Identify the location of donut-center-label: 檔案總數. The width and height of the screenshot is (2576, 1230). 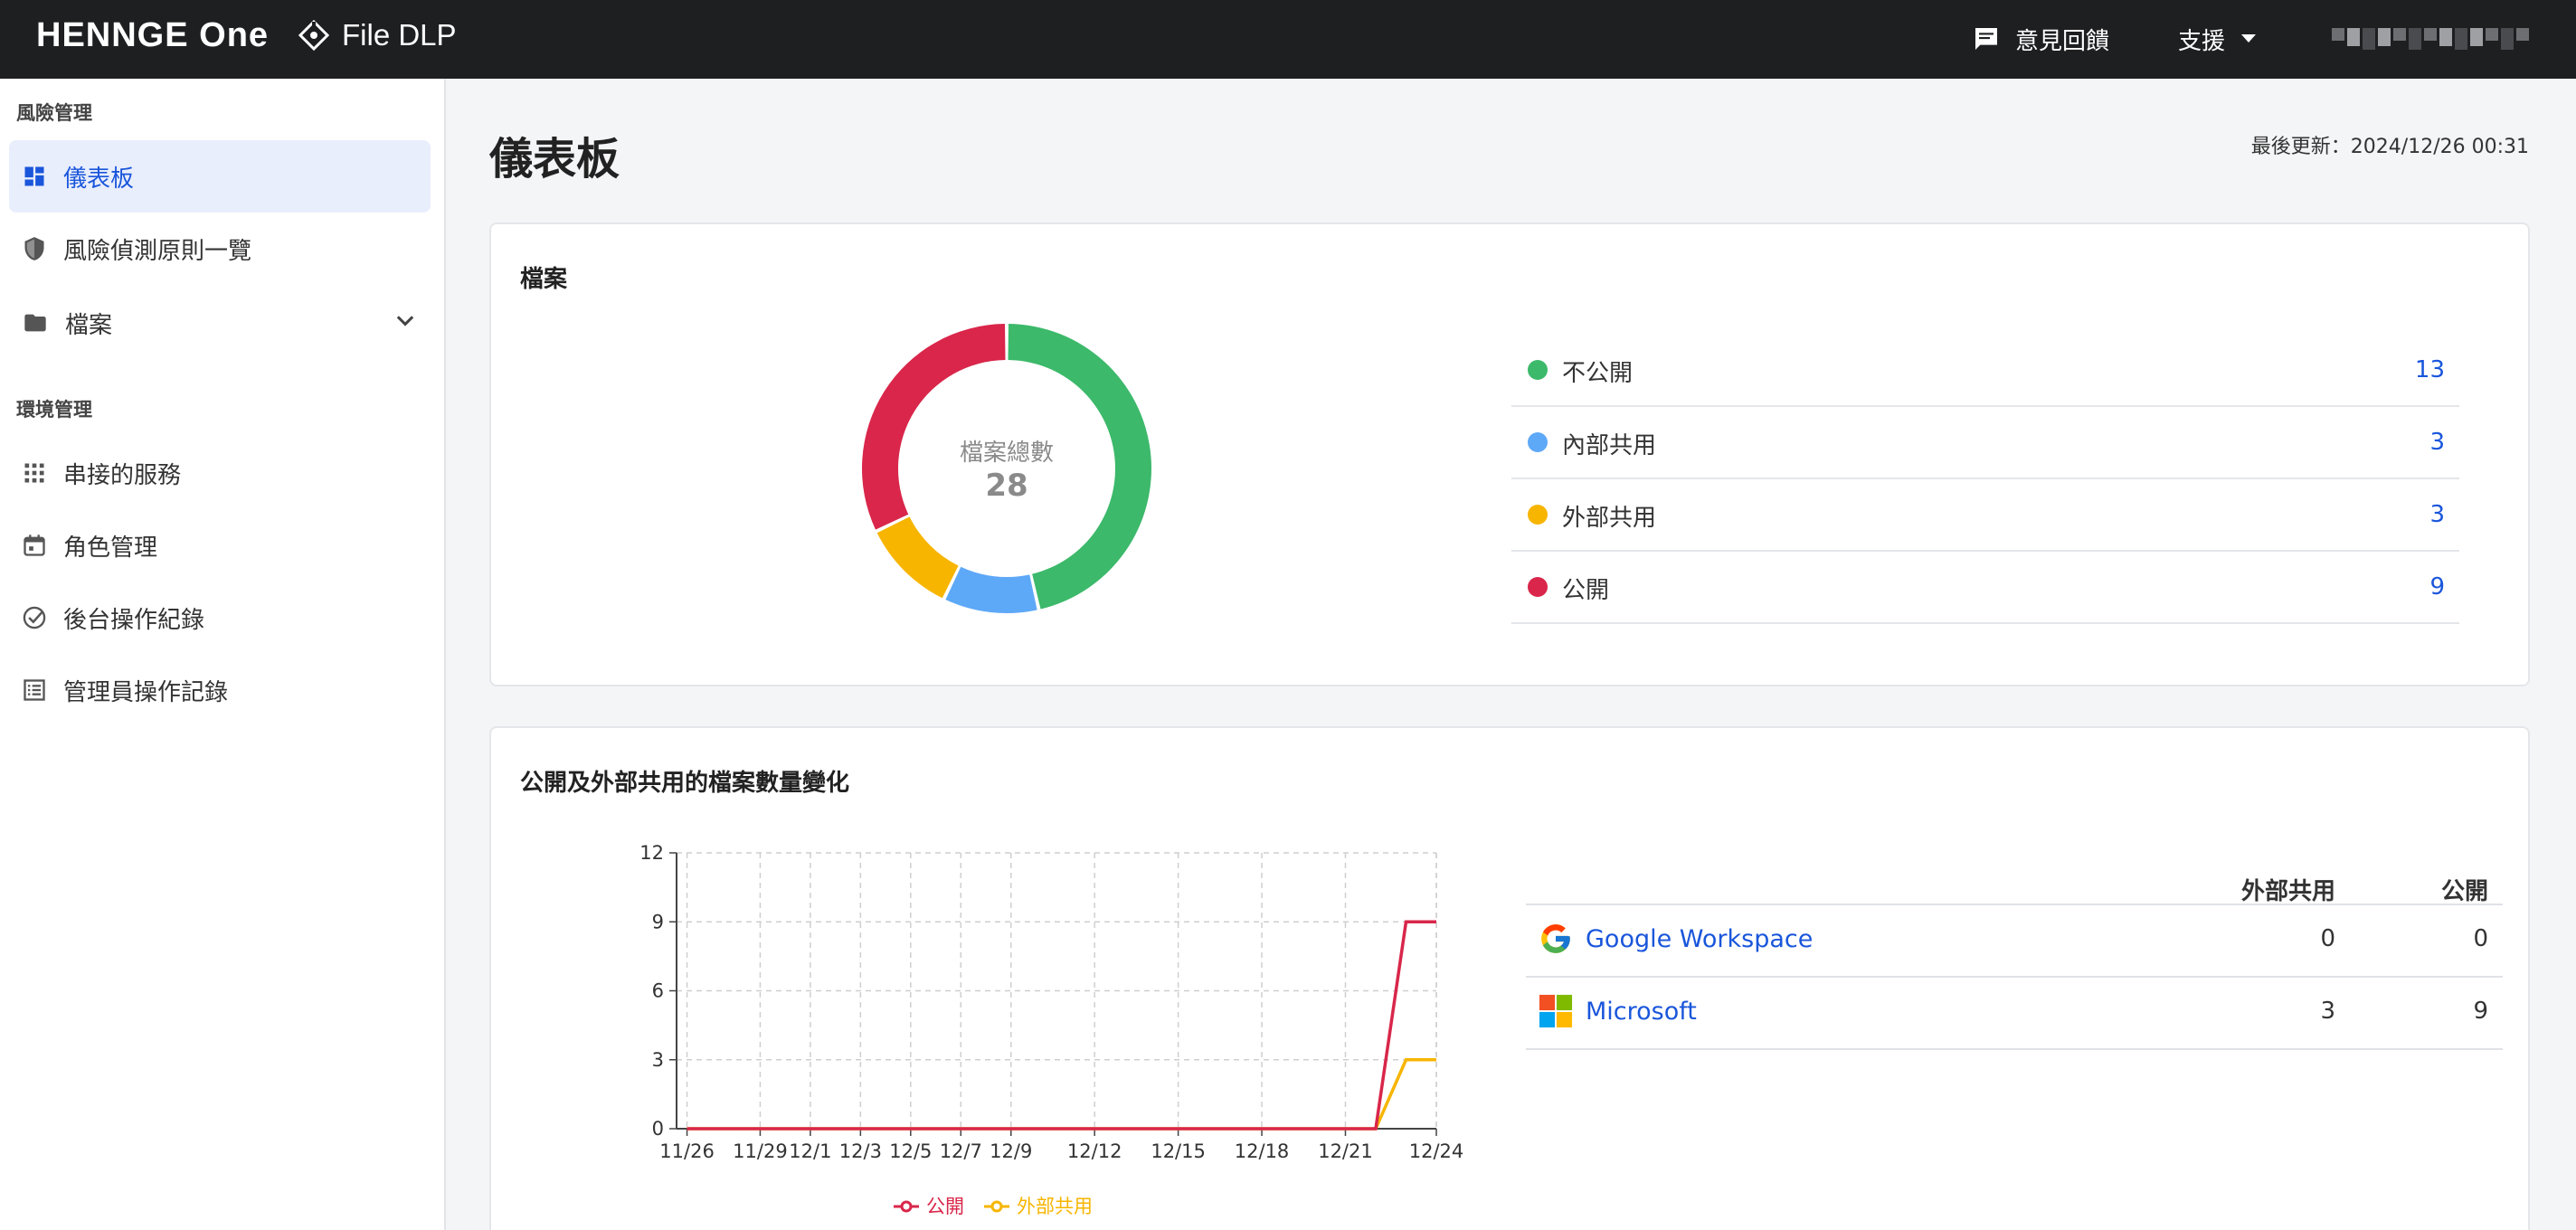
(1007, 453).